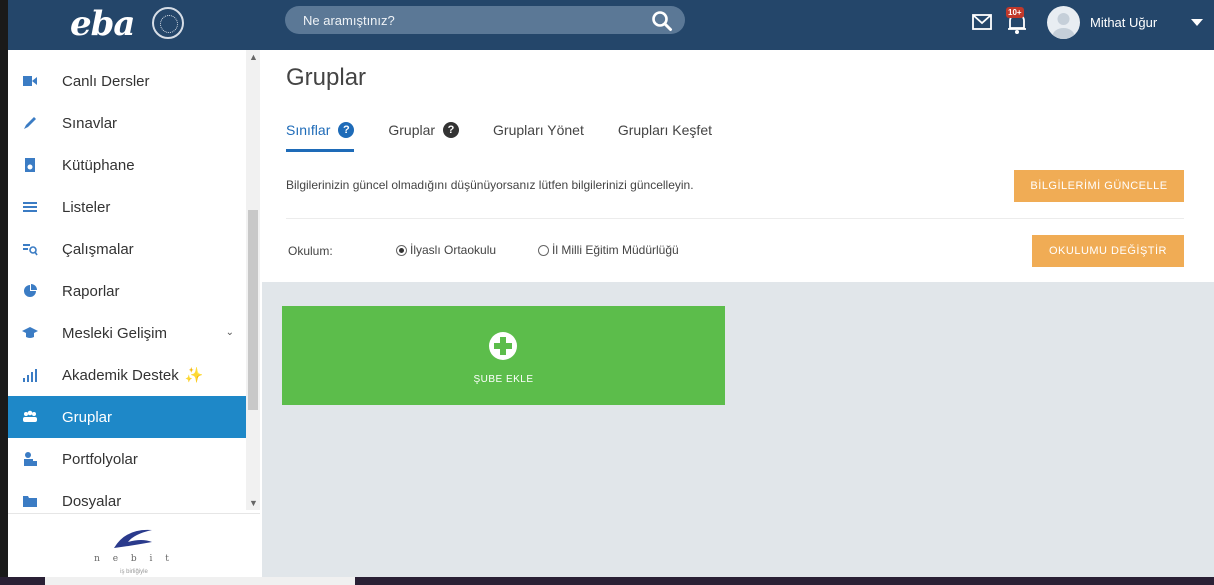  Describe the element at coordinates (1197, 22) in the screenshot. I see `caret-down-icon` at that location.